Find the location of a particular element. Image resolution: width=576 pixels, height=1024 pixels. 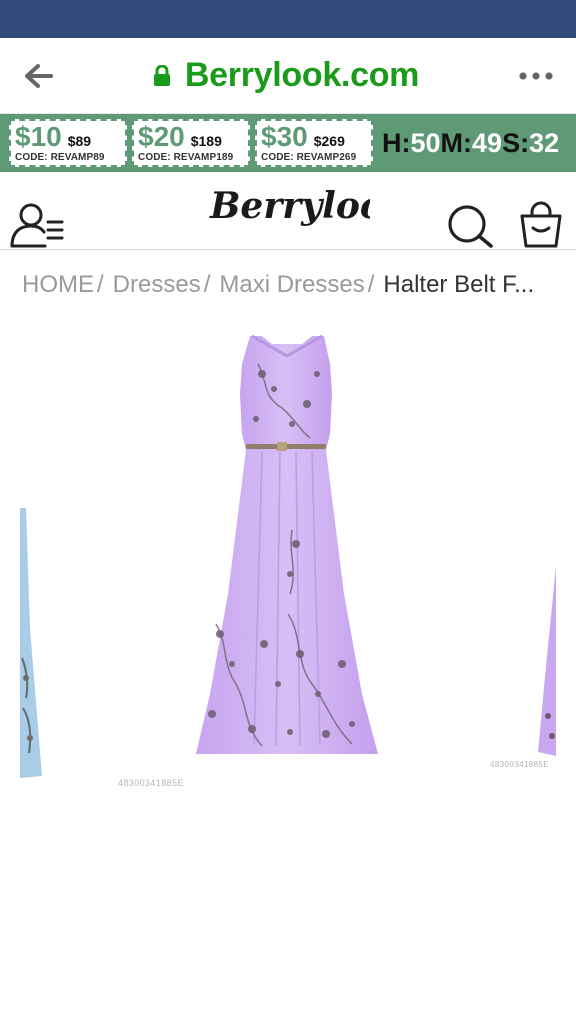

site-header: Berrylook is located at coordinates (288, 211).